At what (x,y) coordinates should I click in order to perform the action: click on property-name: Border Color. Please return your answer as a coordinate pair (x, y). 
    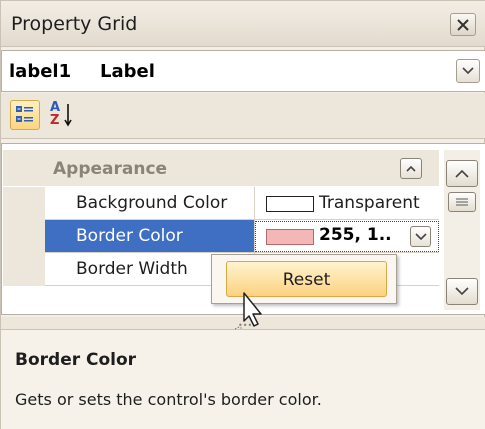
    Looking at the image, I should click on (129, 236).